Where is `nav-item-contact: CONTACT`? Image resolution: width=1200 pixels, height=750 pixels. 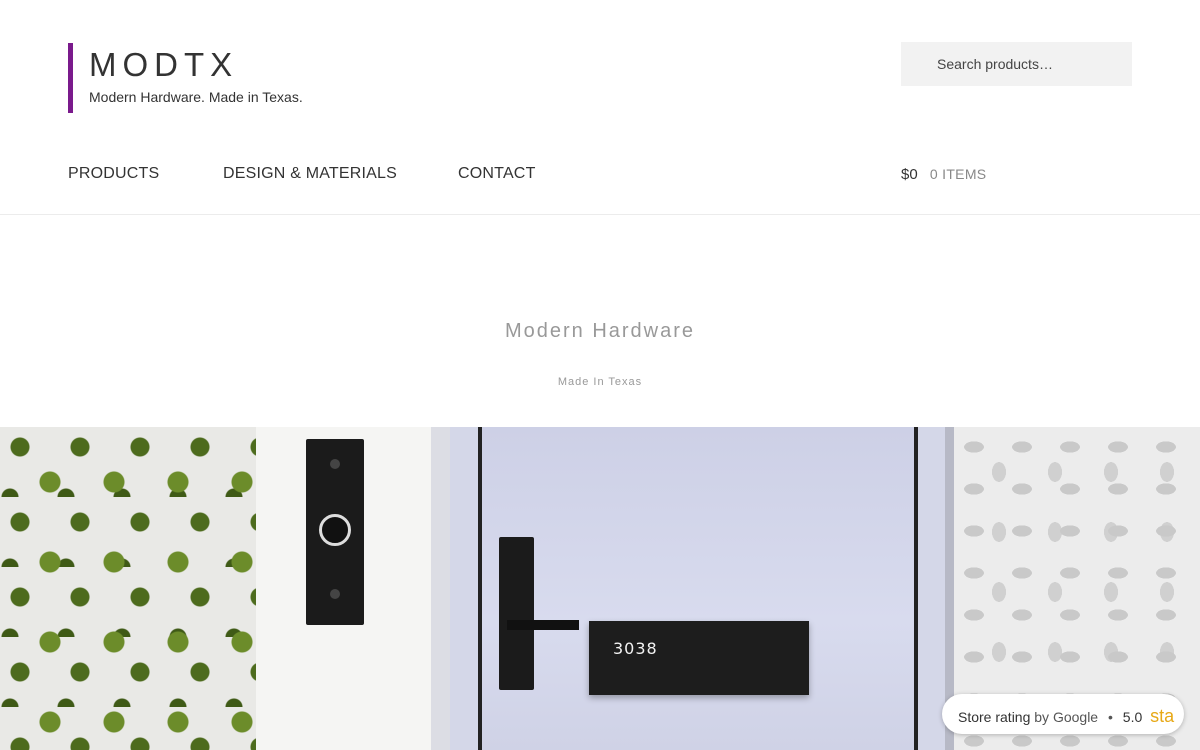 nav-item-contact: CONTACT is located at coordinates (497, 174).